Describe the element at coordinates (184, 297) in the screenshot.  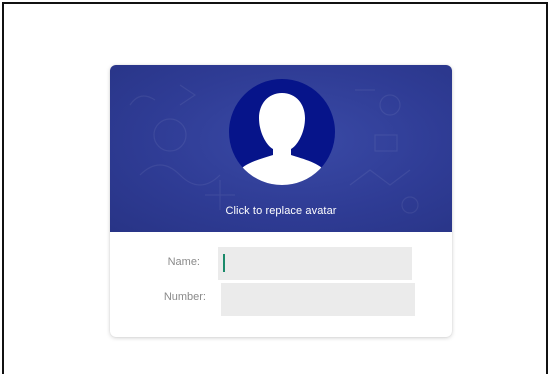
I see `number-label: Number:` at that location.